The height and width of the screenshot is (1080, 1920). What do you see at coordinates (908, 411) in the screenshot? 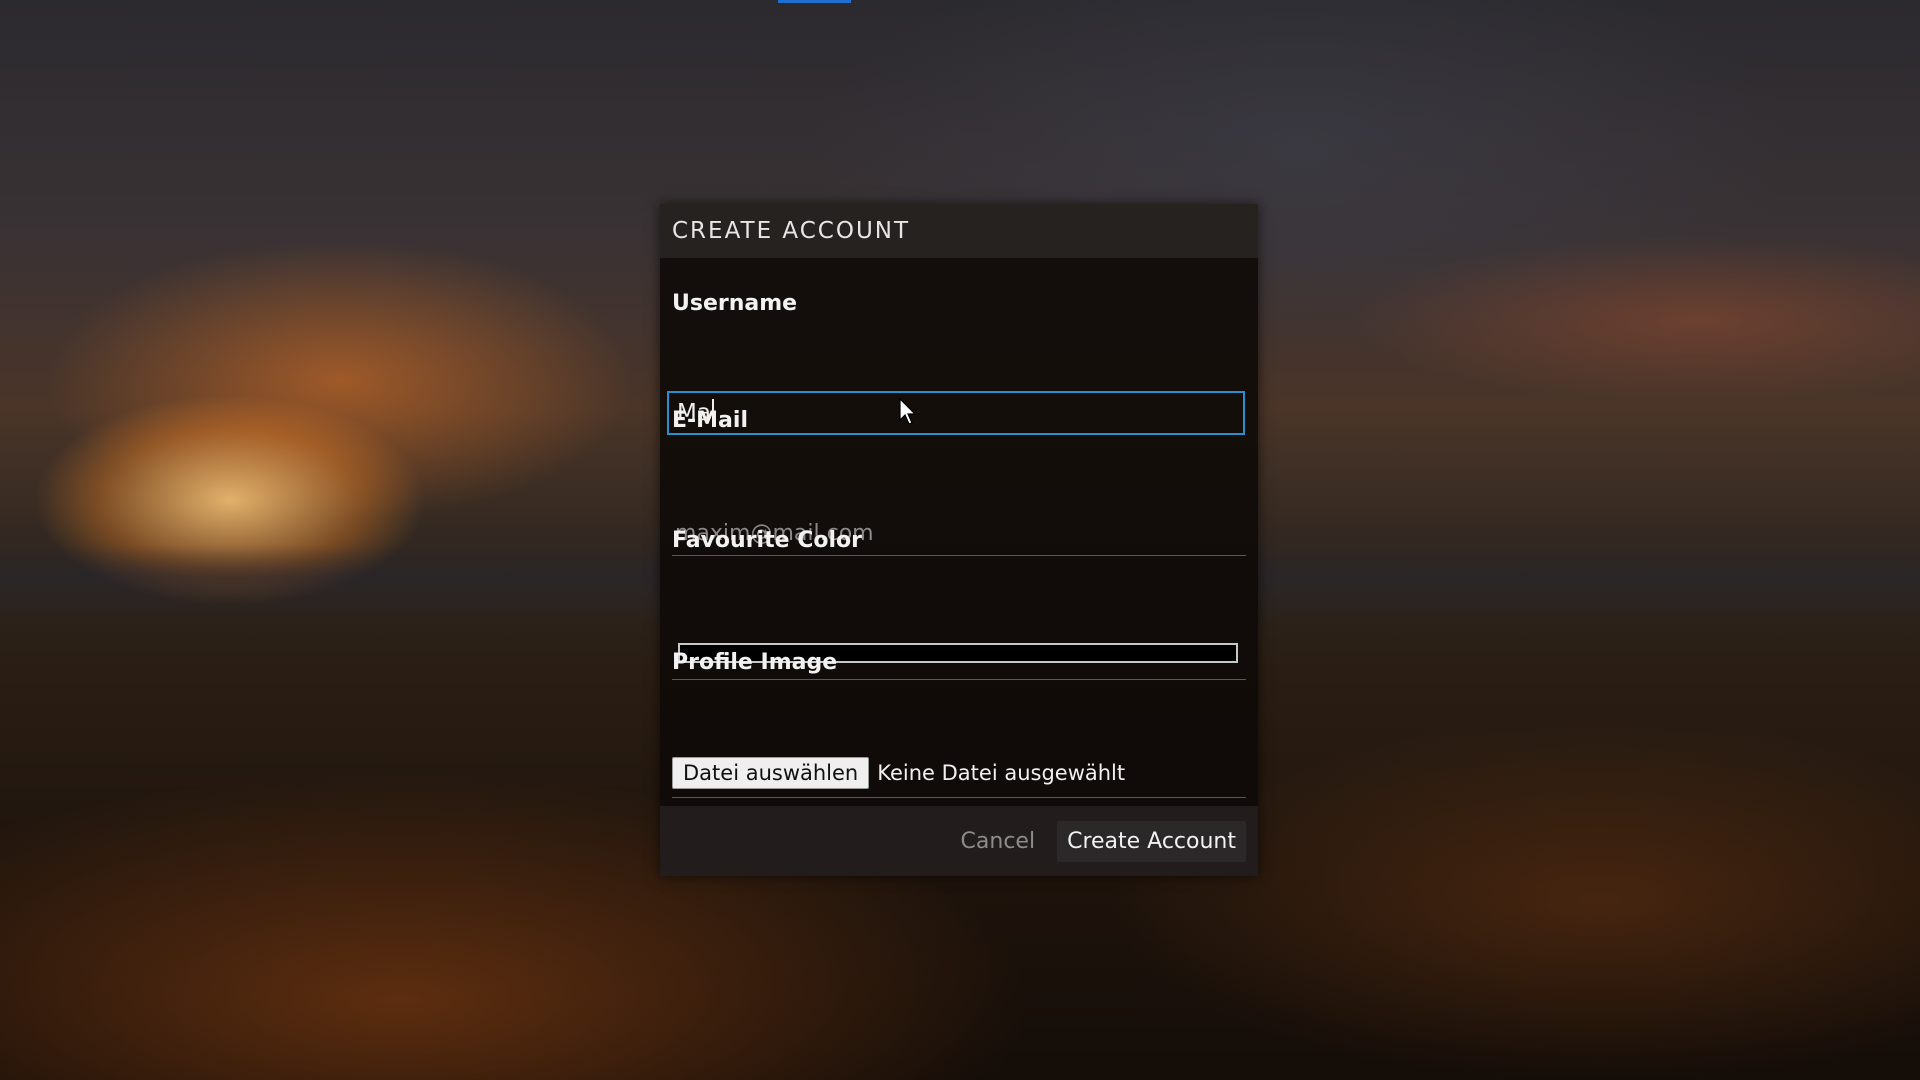
I see `mouse-pointer-icon` at bounding box center [908, 411].